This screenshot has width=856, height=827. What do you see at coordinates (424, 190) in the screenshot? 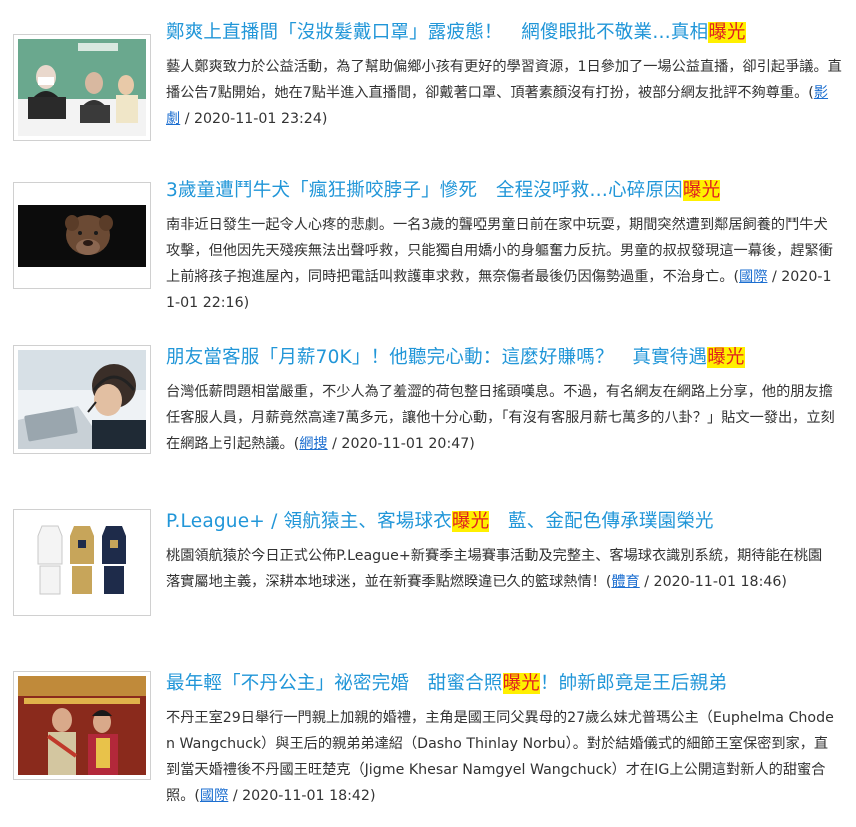
I see `title-part: 3歲童遭鬥牛犬「瘋狂撕咬脖子」慘死 全程沒呼救…心碎原因` at bounding box center [424, 190].